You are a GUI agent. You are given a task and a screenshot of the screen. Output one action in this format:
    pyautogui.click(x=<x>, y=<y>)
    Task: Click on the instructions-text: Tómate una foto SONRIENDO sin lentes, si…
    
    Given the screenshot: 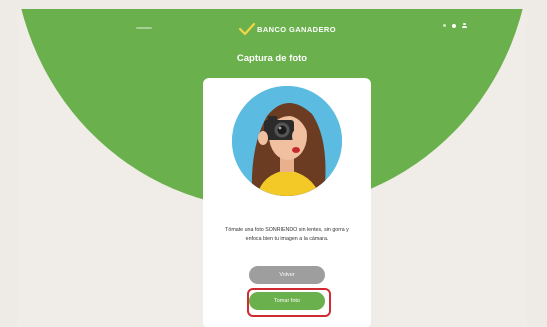 What is the action you would take?
    pyautogui.click(x=287, y=234)
    